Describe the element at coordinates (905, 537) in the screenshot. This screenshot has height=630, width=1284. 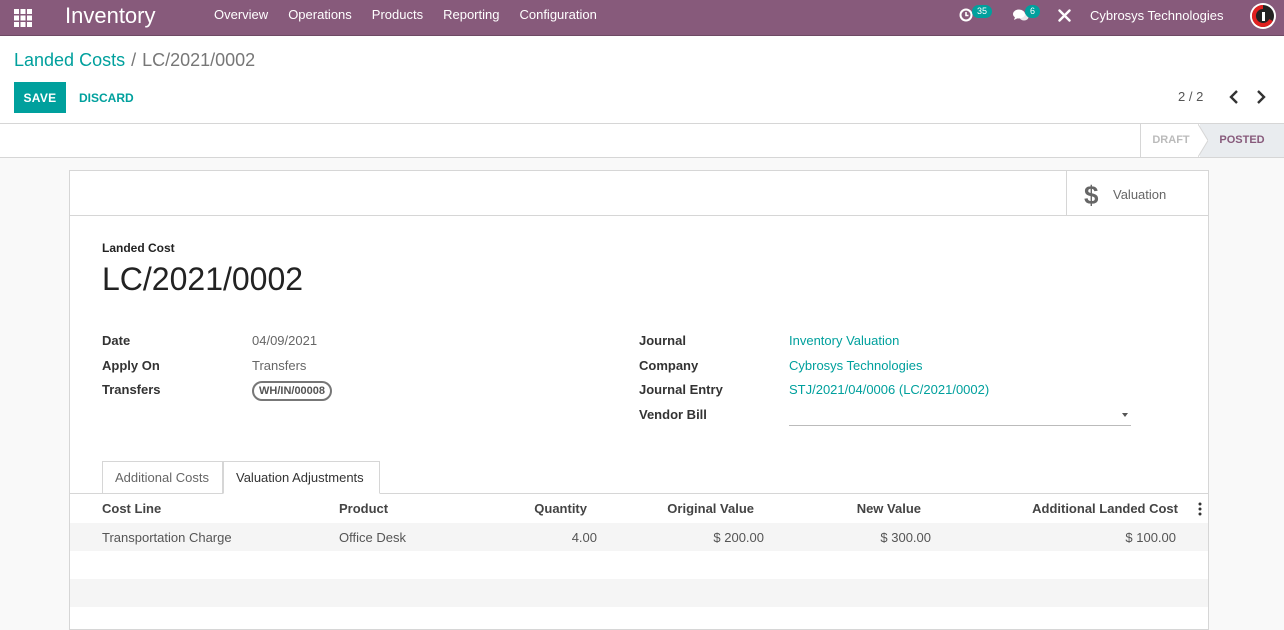
I see `cell-new-value: $ 300.00` at that location.